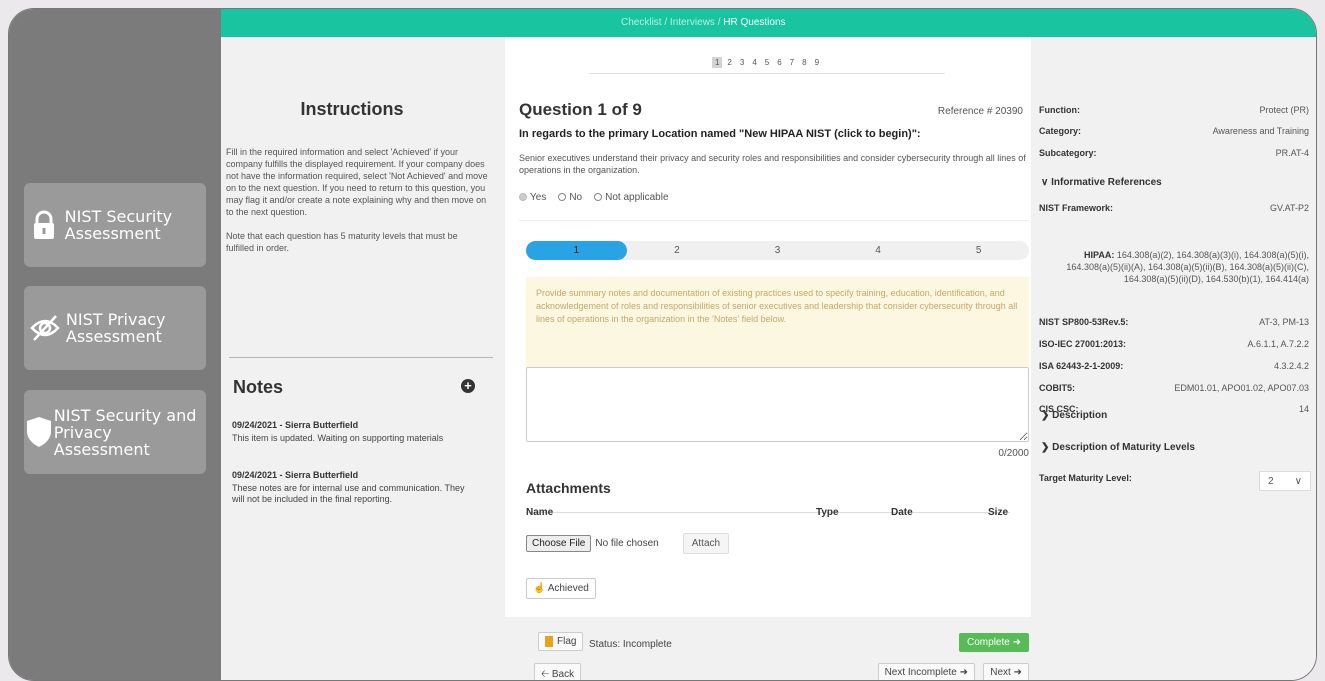 The image size is (1325, 681). Describe the element at coordinates (561, 641) in the screenshot. I see `flag-button: Flag` at that location.